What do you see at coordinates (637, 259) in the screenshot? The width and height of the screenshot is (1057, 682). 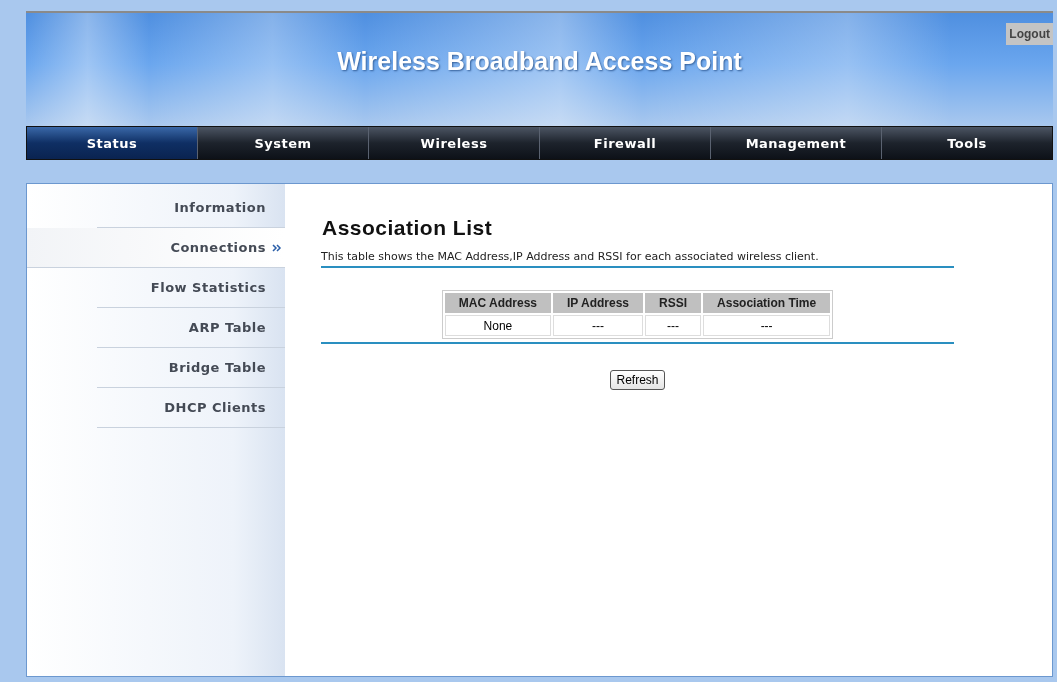 I see `description-text: This table shows the MAC Address,IP Address and RSSI for each associated wireless client.` at bounding box center [637, 259].